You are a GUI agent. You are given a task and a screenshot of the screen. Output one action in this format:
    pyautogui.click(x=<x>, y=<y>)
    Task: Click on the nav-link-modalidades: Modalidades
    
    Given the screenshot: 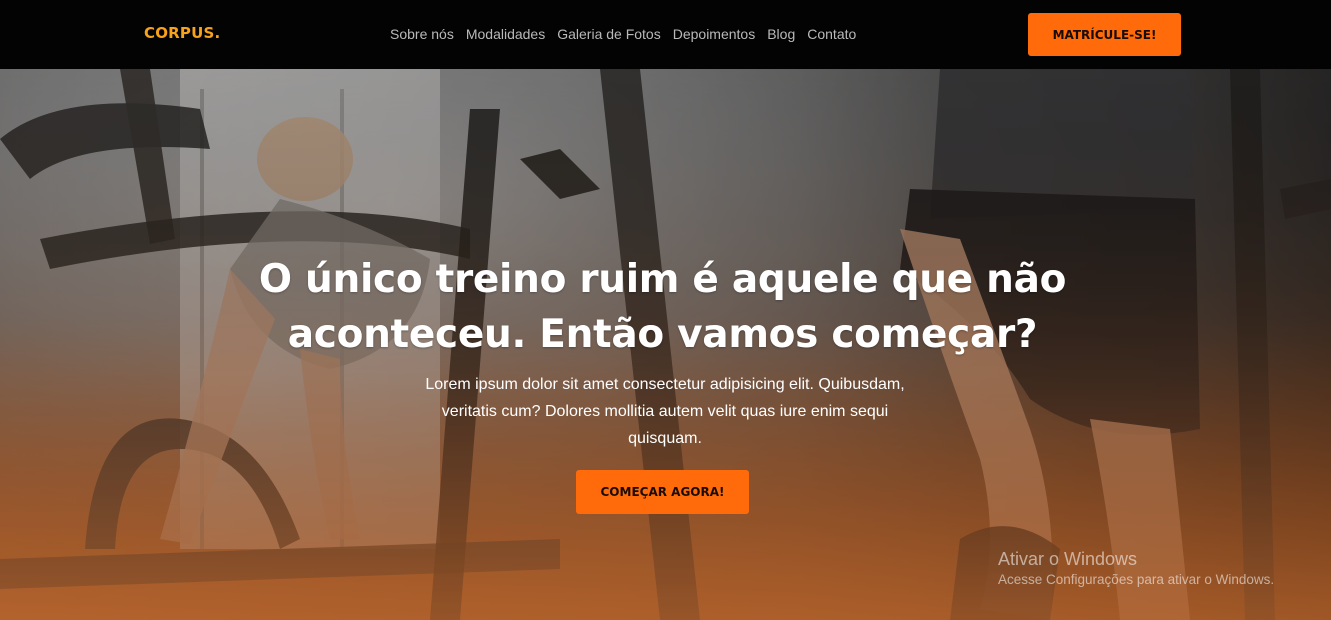 What is the action you would take?
    pyautogui.click(x=505, y=34)
    